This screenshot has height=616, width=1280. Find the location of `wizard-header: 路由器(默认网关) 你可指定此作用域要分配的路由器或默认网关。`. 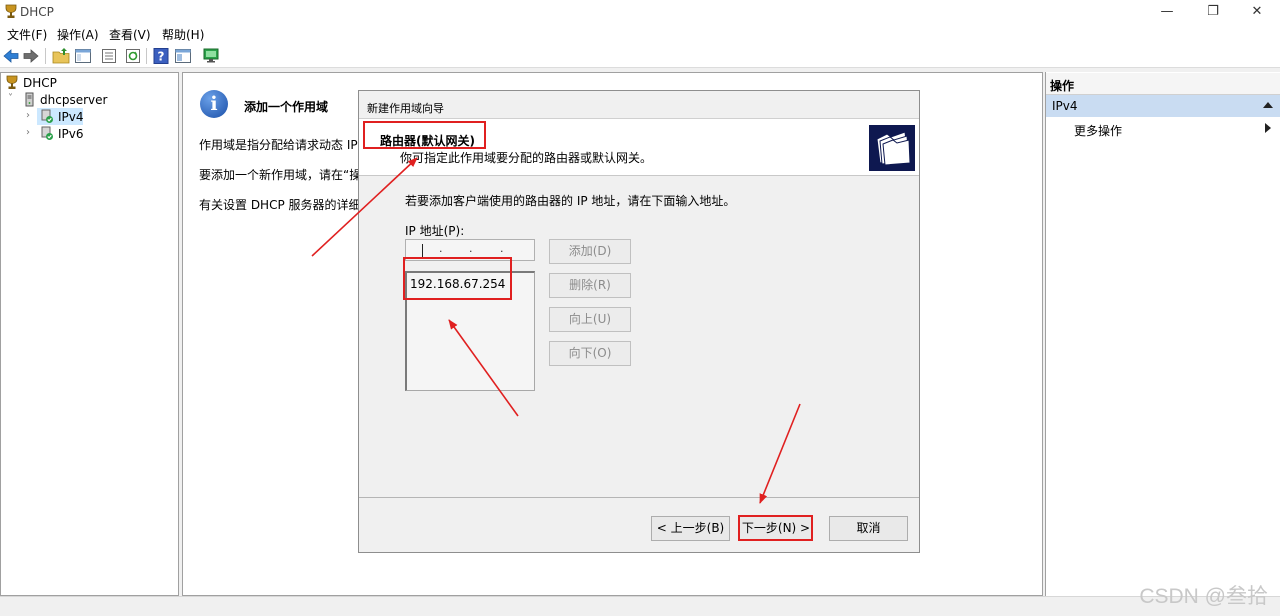

wizard-header: 路由器(默认网关) 你可指定此作用域要分配的路由器或默认网关。 is located at coordinates (639, 147).